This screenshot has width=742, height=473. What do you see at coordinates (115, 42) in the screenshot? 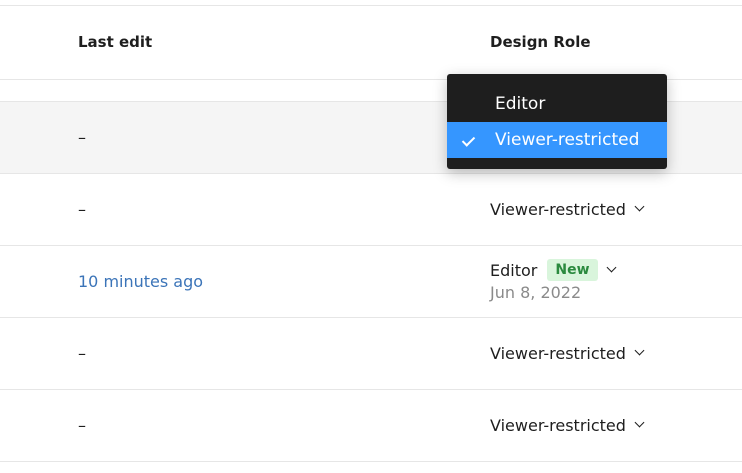
I see `column-header-last-edit: Last edit` at bounding box center [115, 42].